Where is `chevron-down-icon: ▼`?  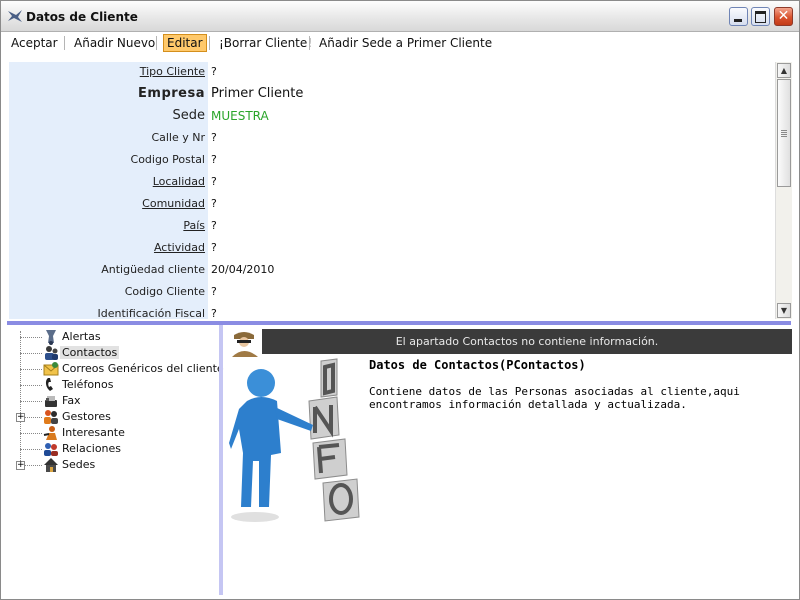
chevron-down-icon: ▼ is located at coordinates (784, 310).